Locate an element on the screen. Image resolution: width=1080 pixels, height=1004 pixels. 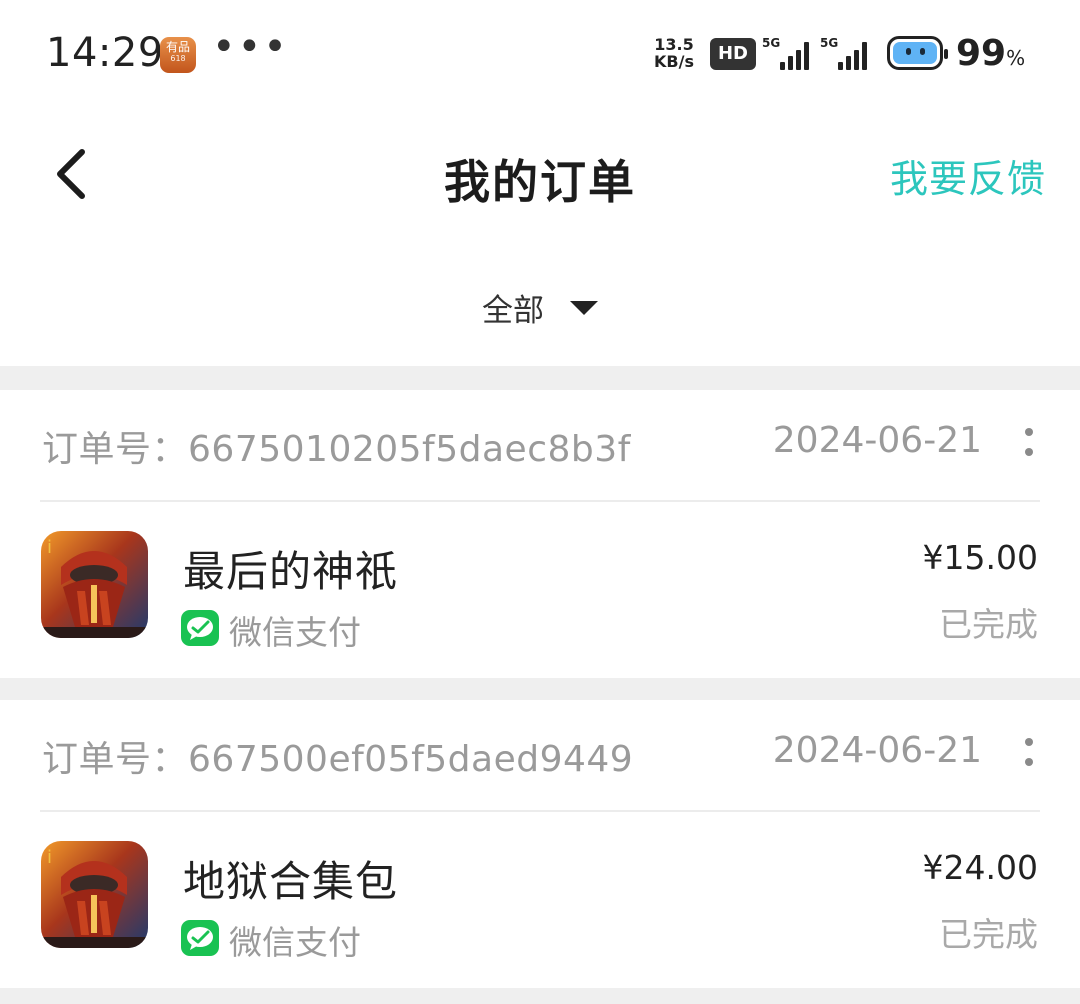
order-number-value: 6675010205f5daec8b3f is located at coordinates (409, 449).